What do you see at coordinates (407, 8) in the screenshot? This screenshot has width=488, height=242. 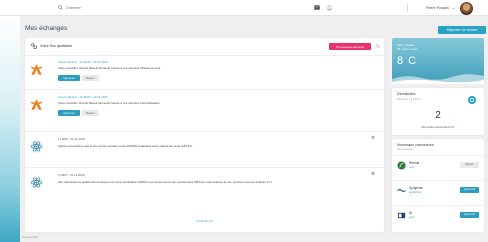 I see `topbar-divider` at bounding box center [407, 8].